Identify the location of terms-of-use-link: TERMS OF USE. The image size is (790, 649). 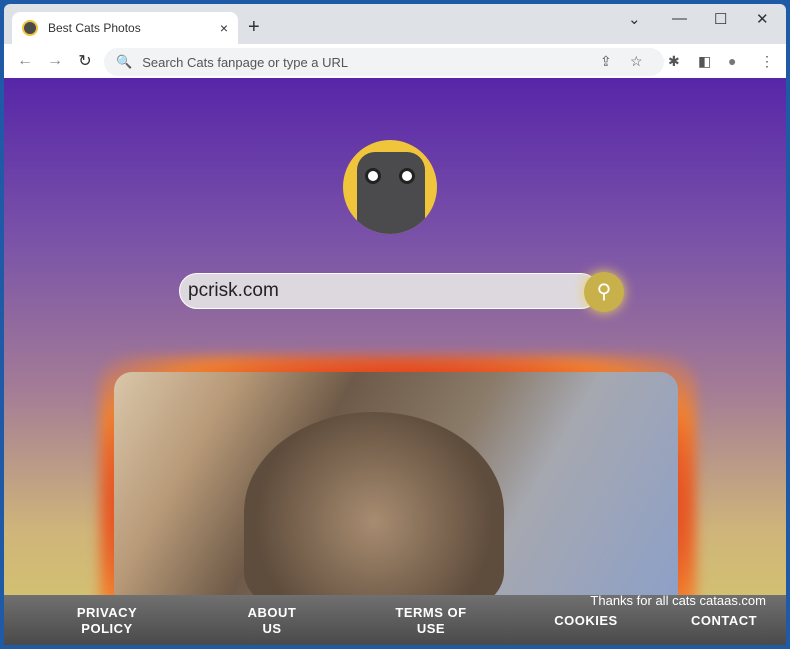
(431, 621).